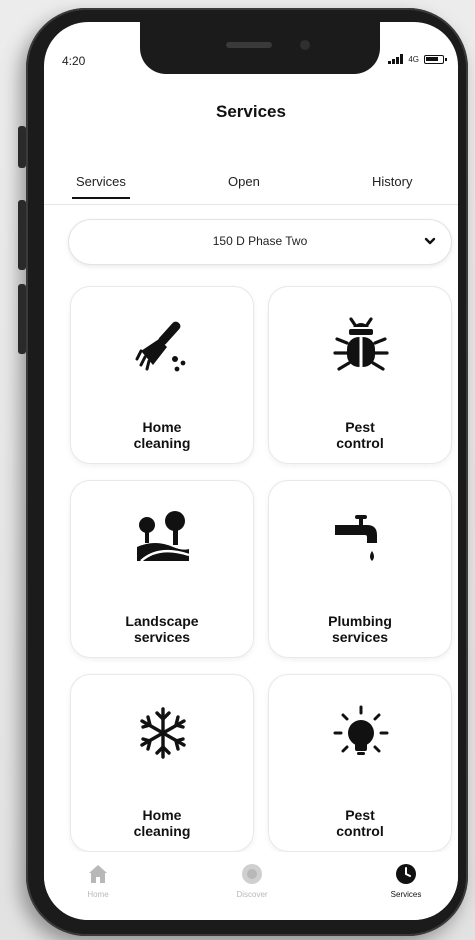 This screenshot has height=940, width=475. What do you see at coordinates (406, 894) in the screenshot?
I see `nav-services-label: Services` at bounding box center [406, 894].